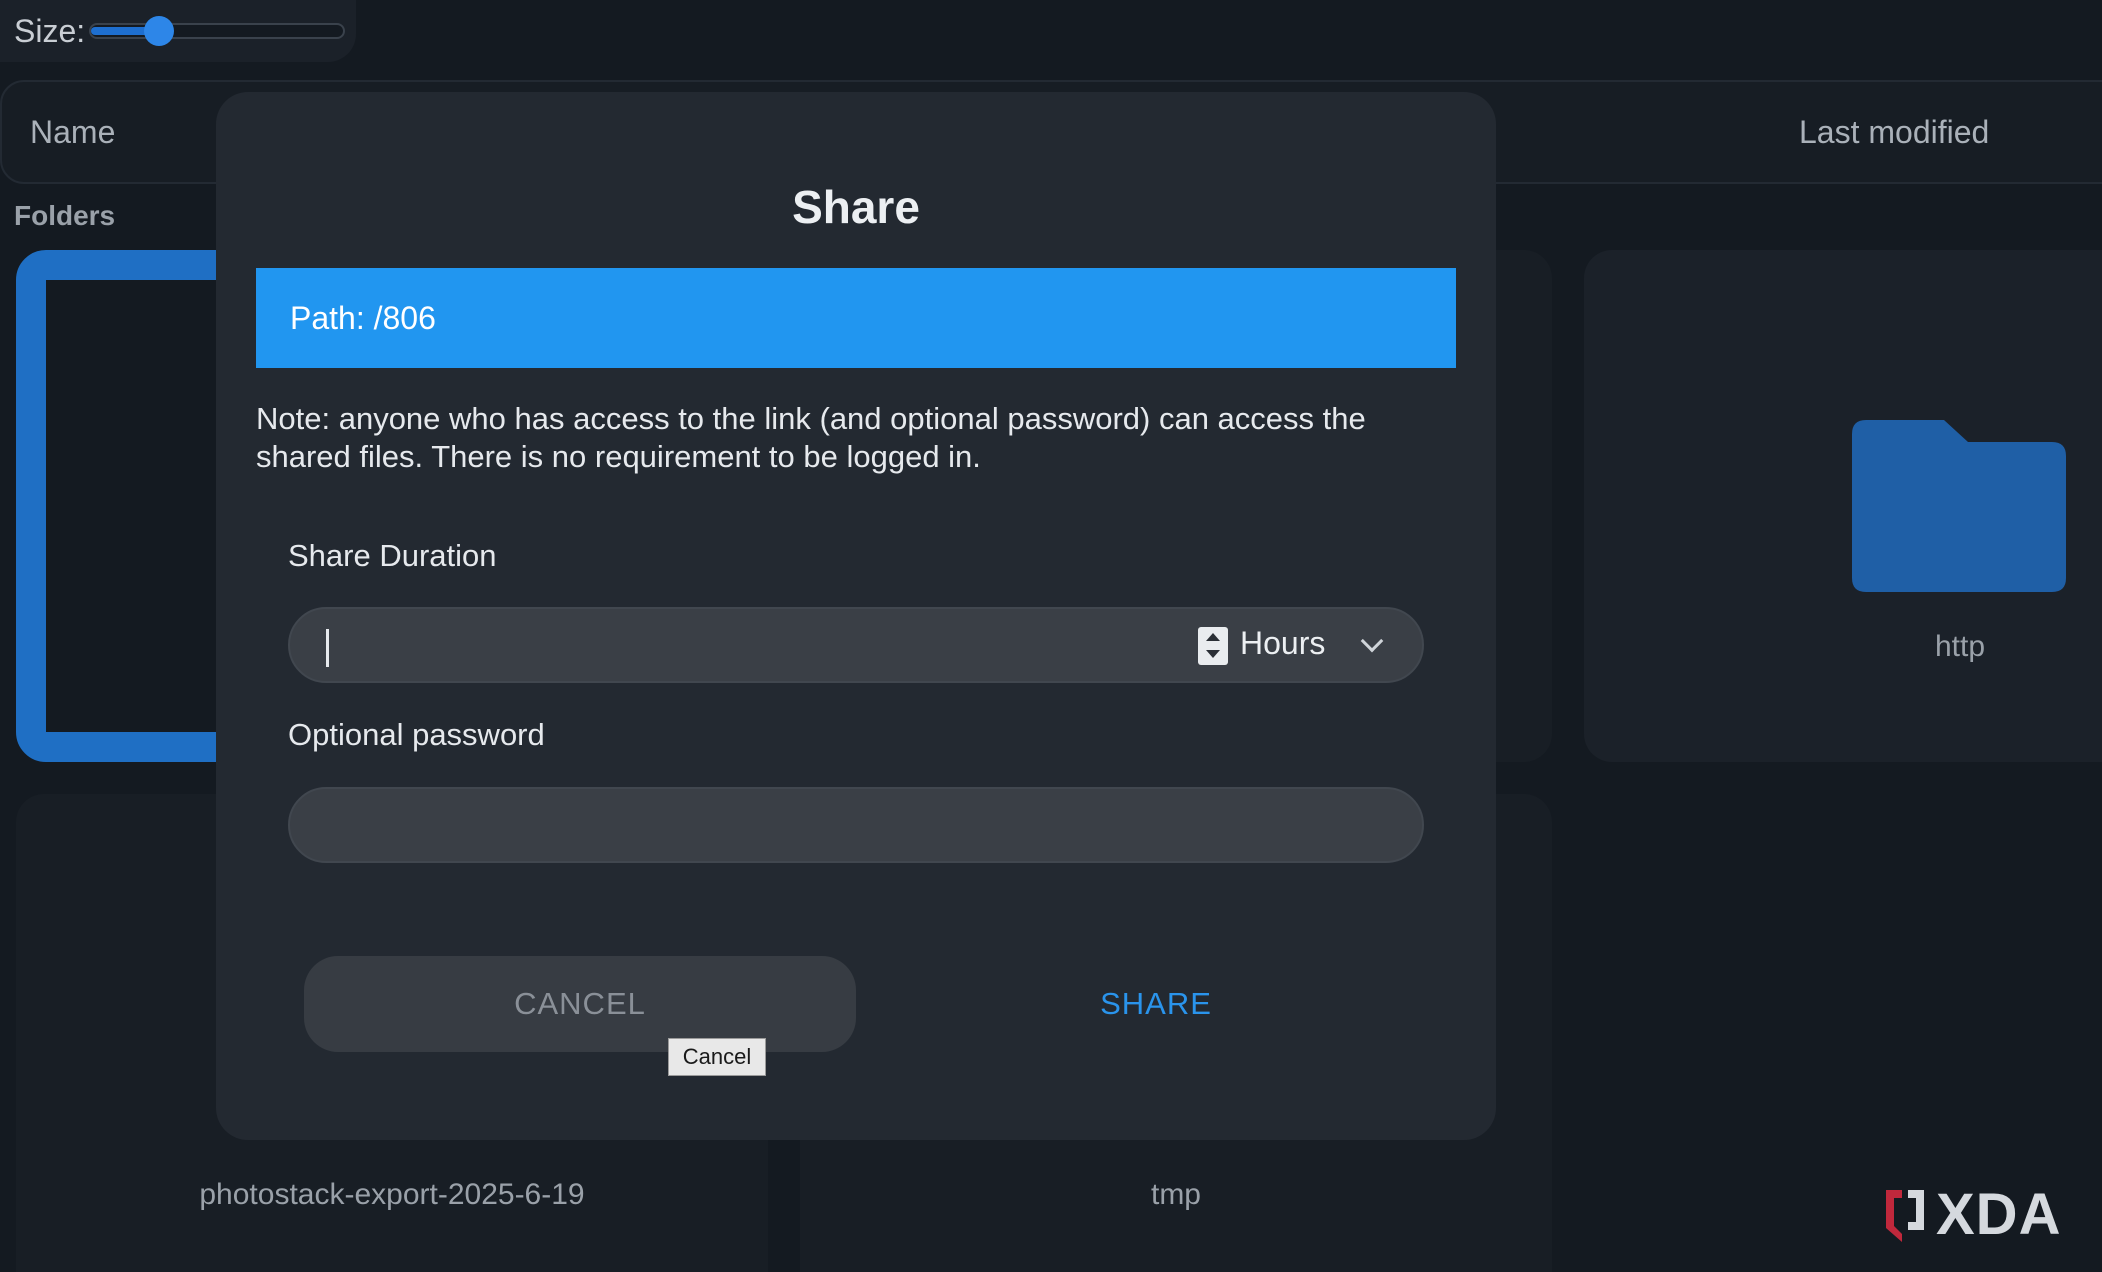 The height and width of the screenshot is (1272, 2102). What do you see at coordinates (1894, 132) in the screenshot?
I see `column-header-last-modified: Last modified` at bounding box center [1894, 132].